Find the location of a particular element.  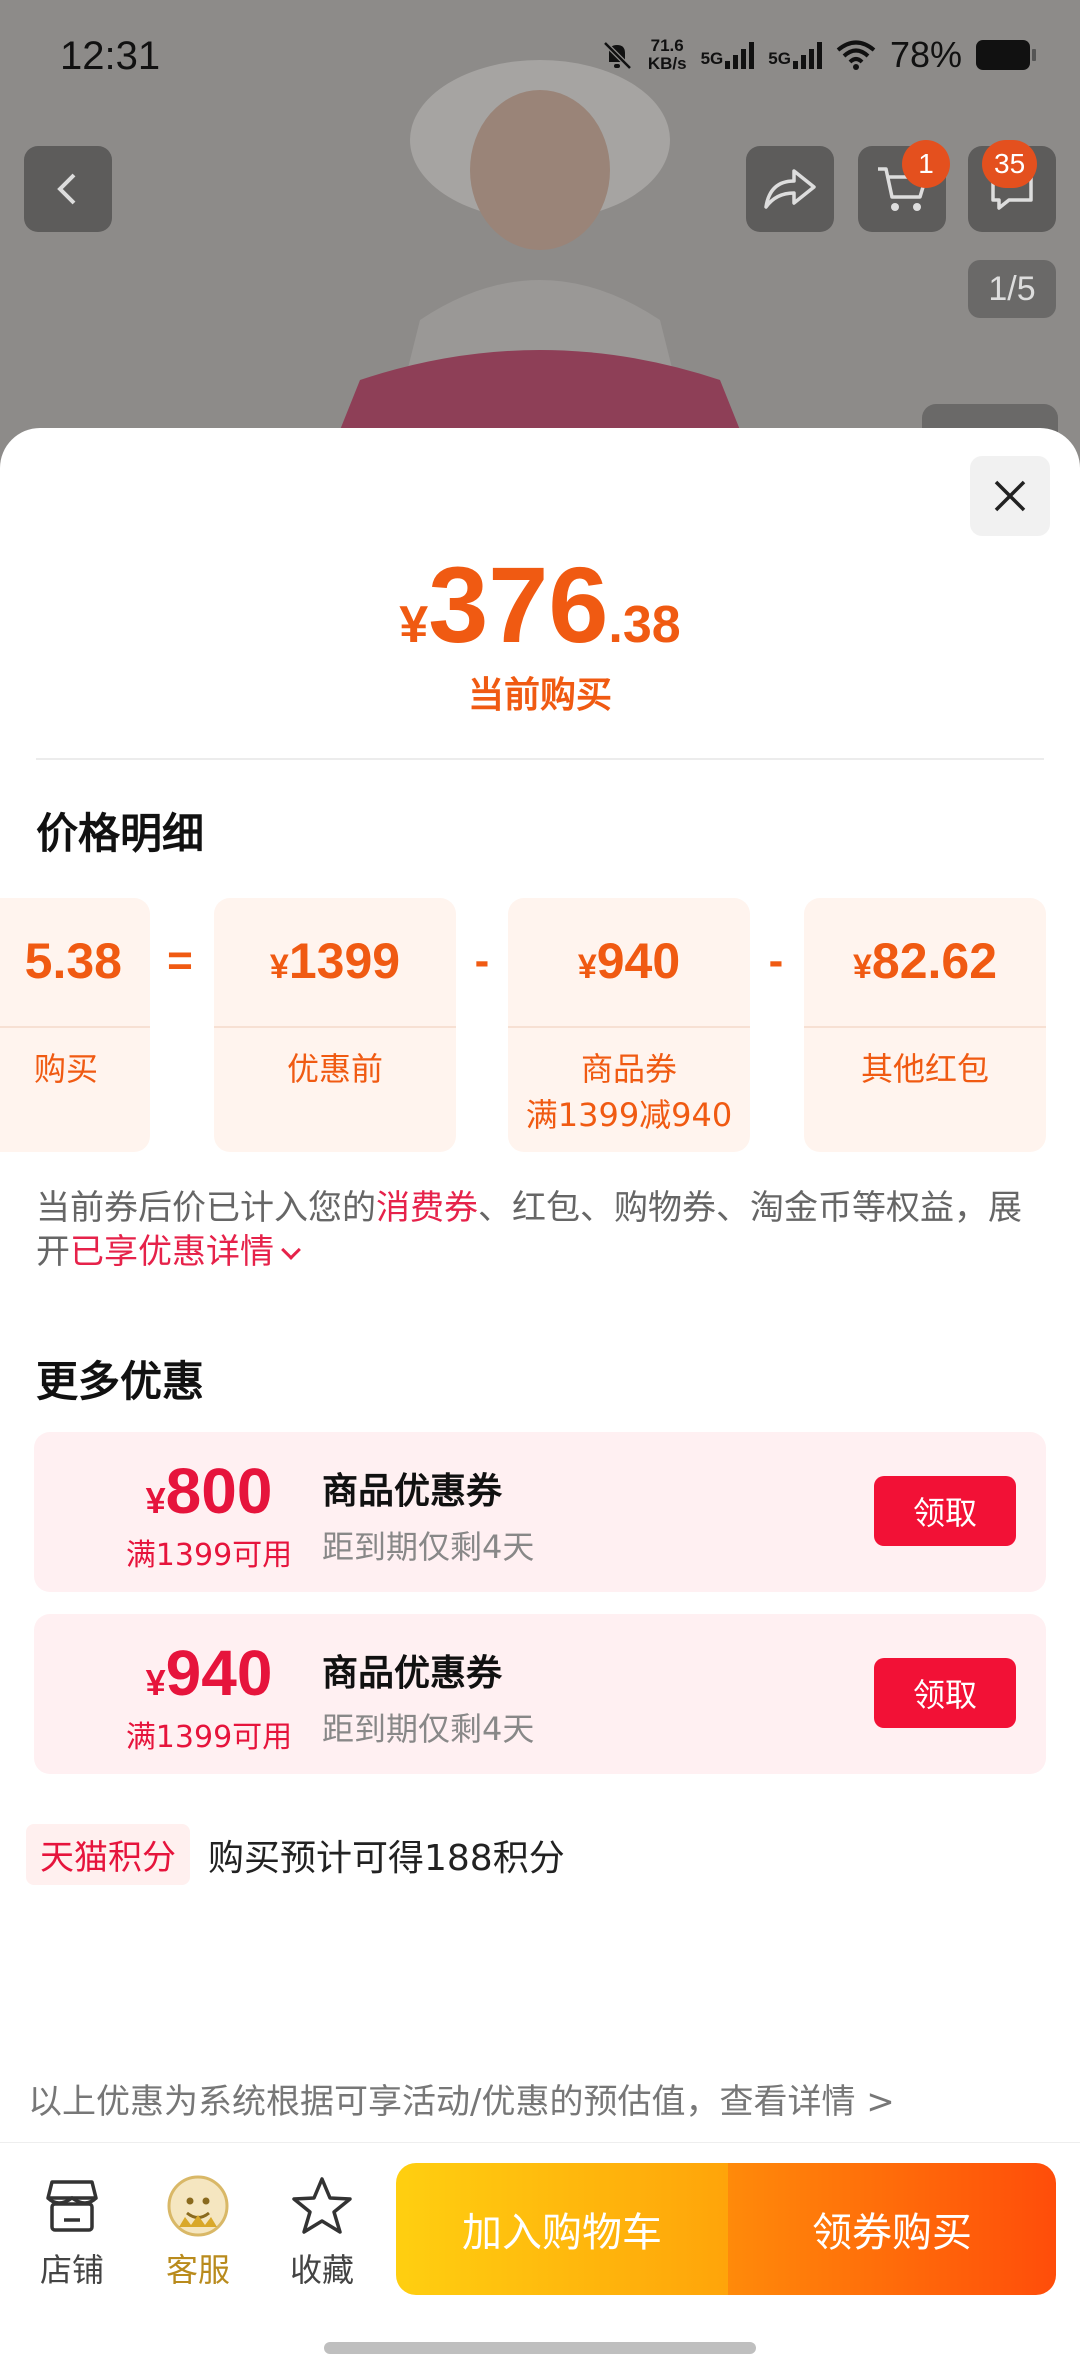

calc-value: 5.38 is located at coordinates (75, 961).